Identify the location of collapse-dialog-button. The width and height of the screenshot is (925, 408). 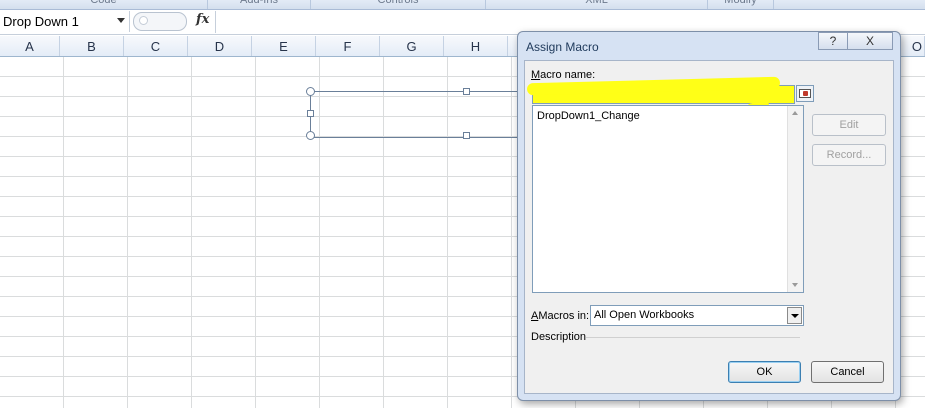
(805, 93).